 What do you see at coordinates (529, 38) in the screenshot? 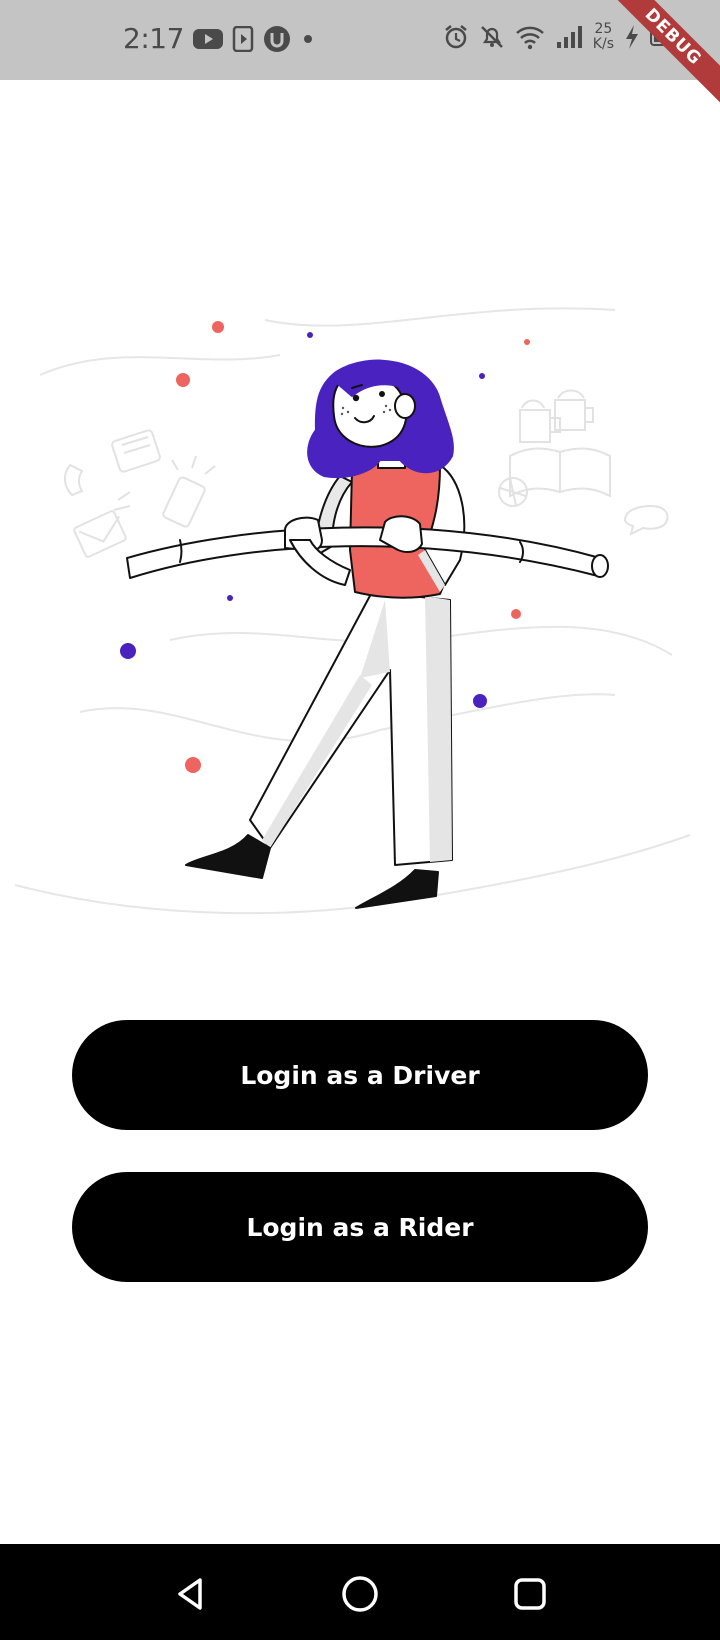
I see `wifi-icon` at bounding box center [529, 38].